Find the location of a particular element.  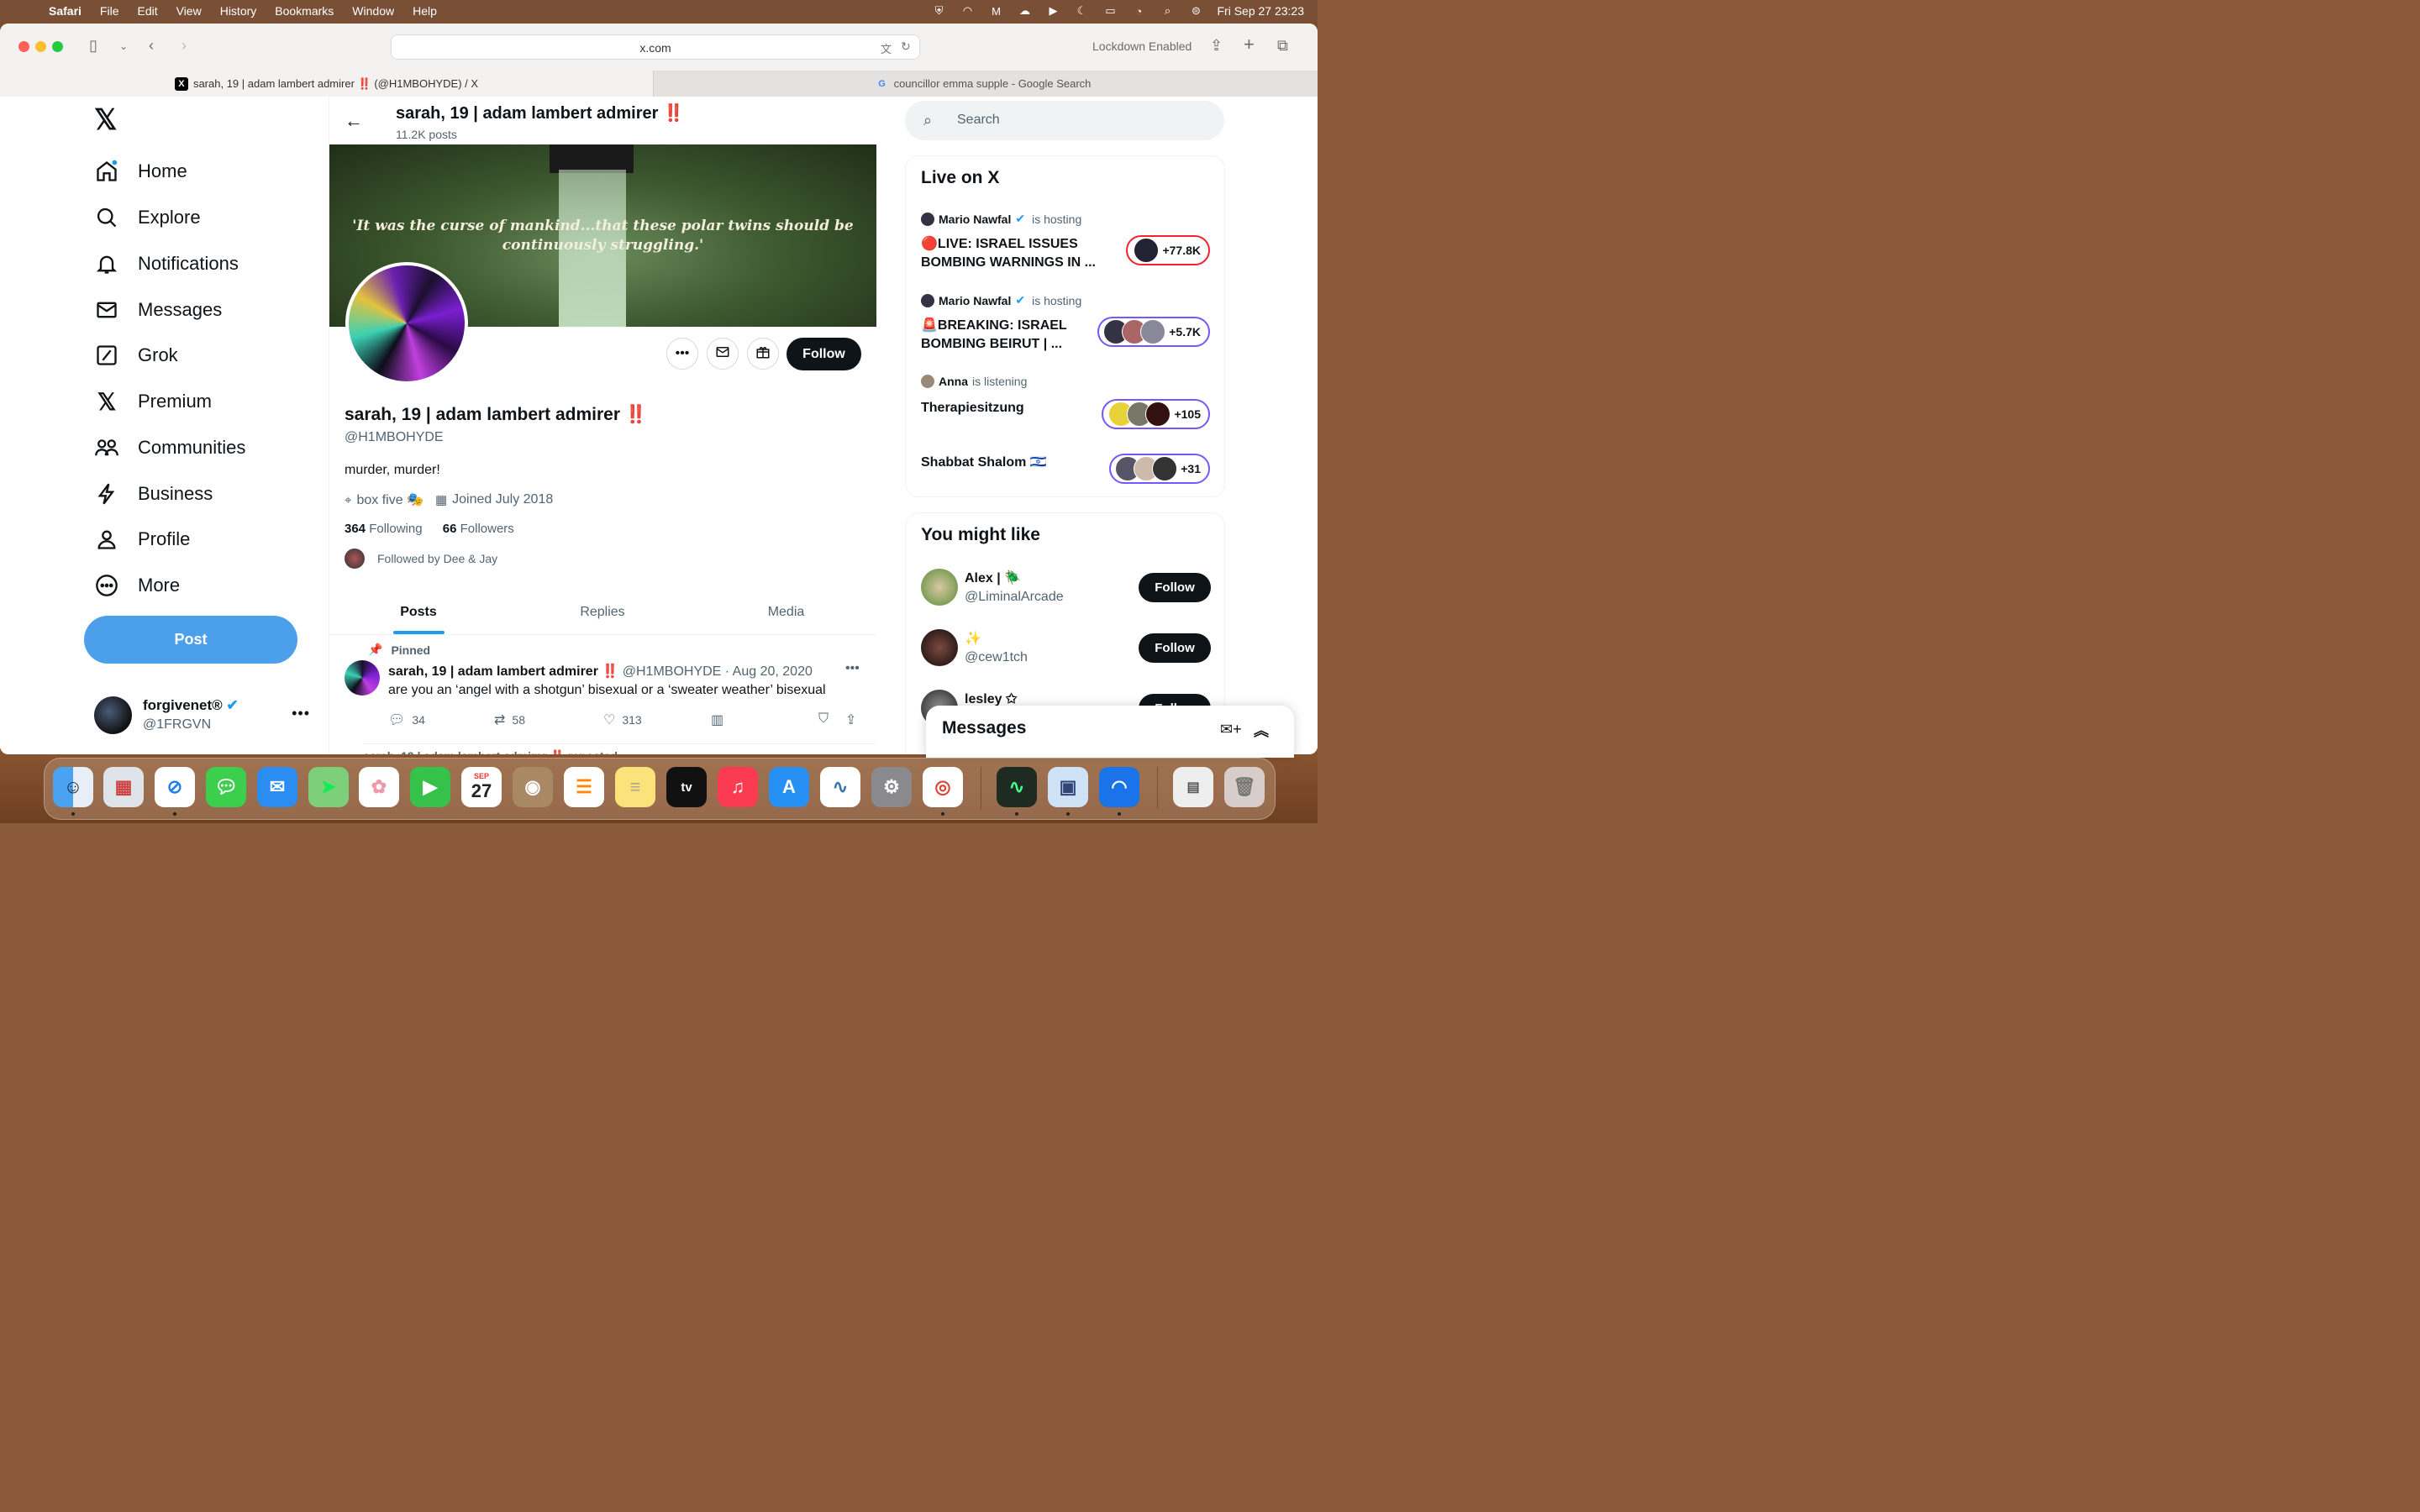

dock-messages-icon: 💬︎ is located at coordinates (226, 787).